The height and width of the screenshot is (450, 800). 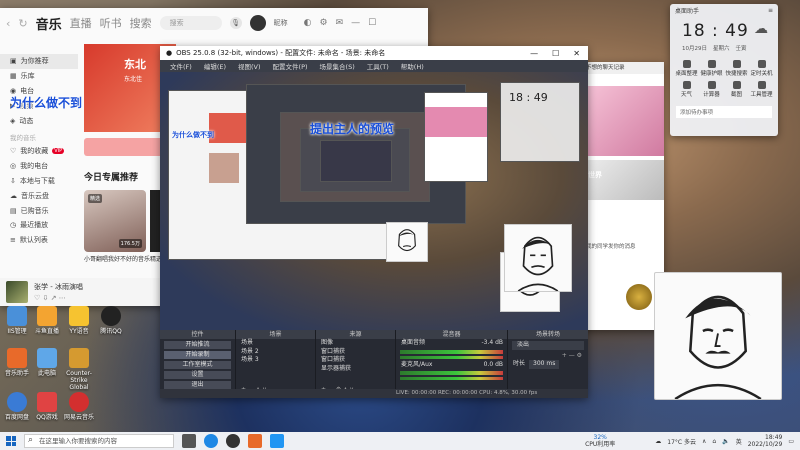 I want to click on studio-mode-button: 工作室模式, so click(x=197, y=365).